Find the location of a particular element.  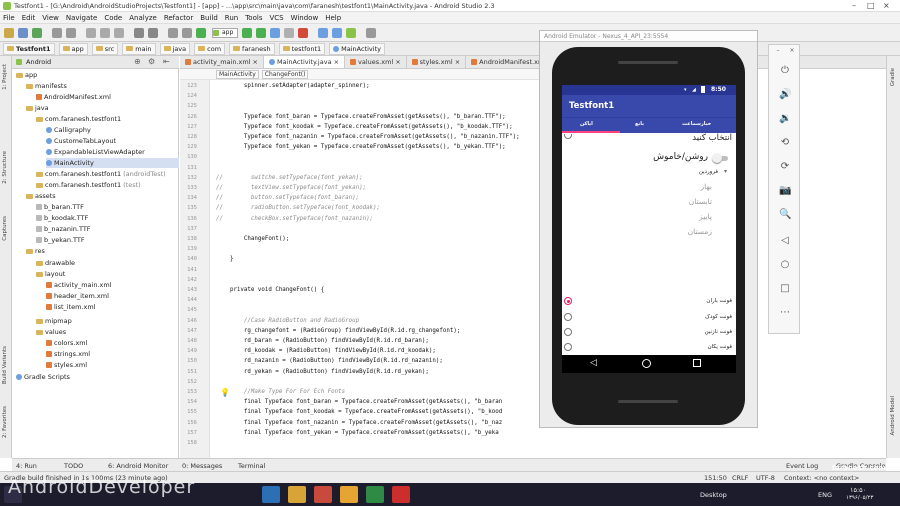

tree-item: mipmap is located at coordinates (54, 321).